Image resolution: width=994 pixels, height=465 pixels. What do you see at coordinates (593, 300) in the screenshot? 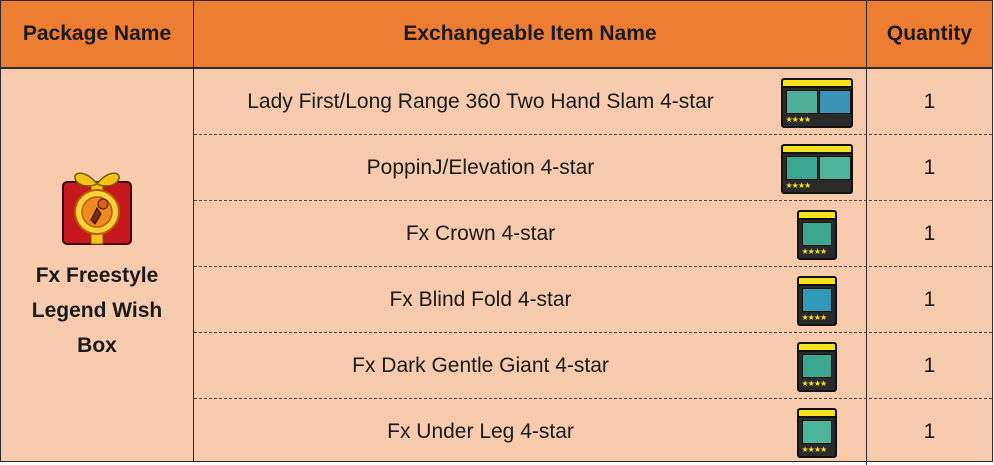
I see `table-row: Fx Blind Fold 4-star ★★★★ 1` at bounding box center [593, 300].